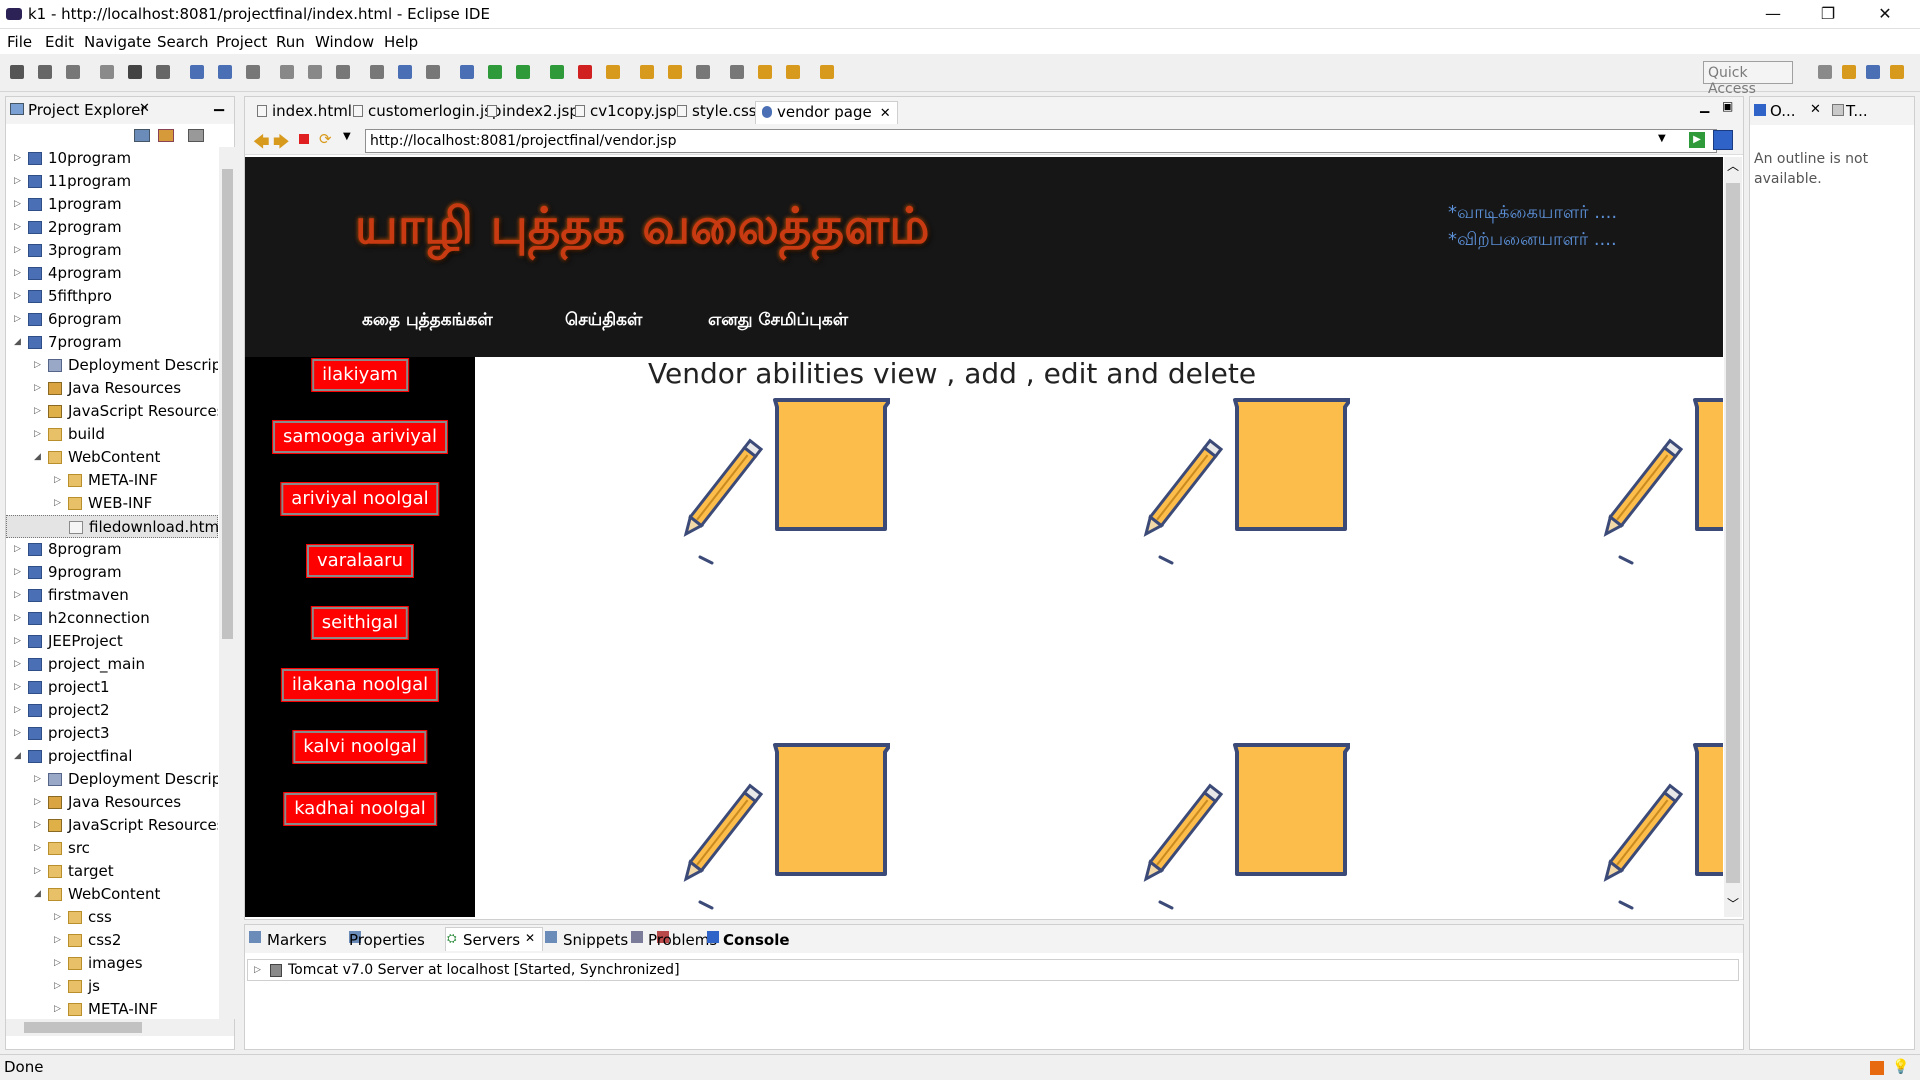  I want to click on tree-item: ▷ 10program, so click(112, 158).